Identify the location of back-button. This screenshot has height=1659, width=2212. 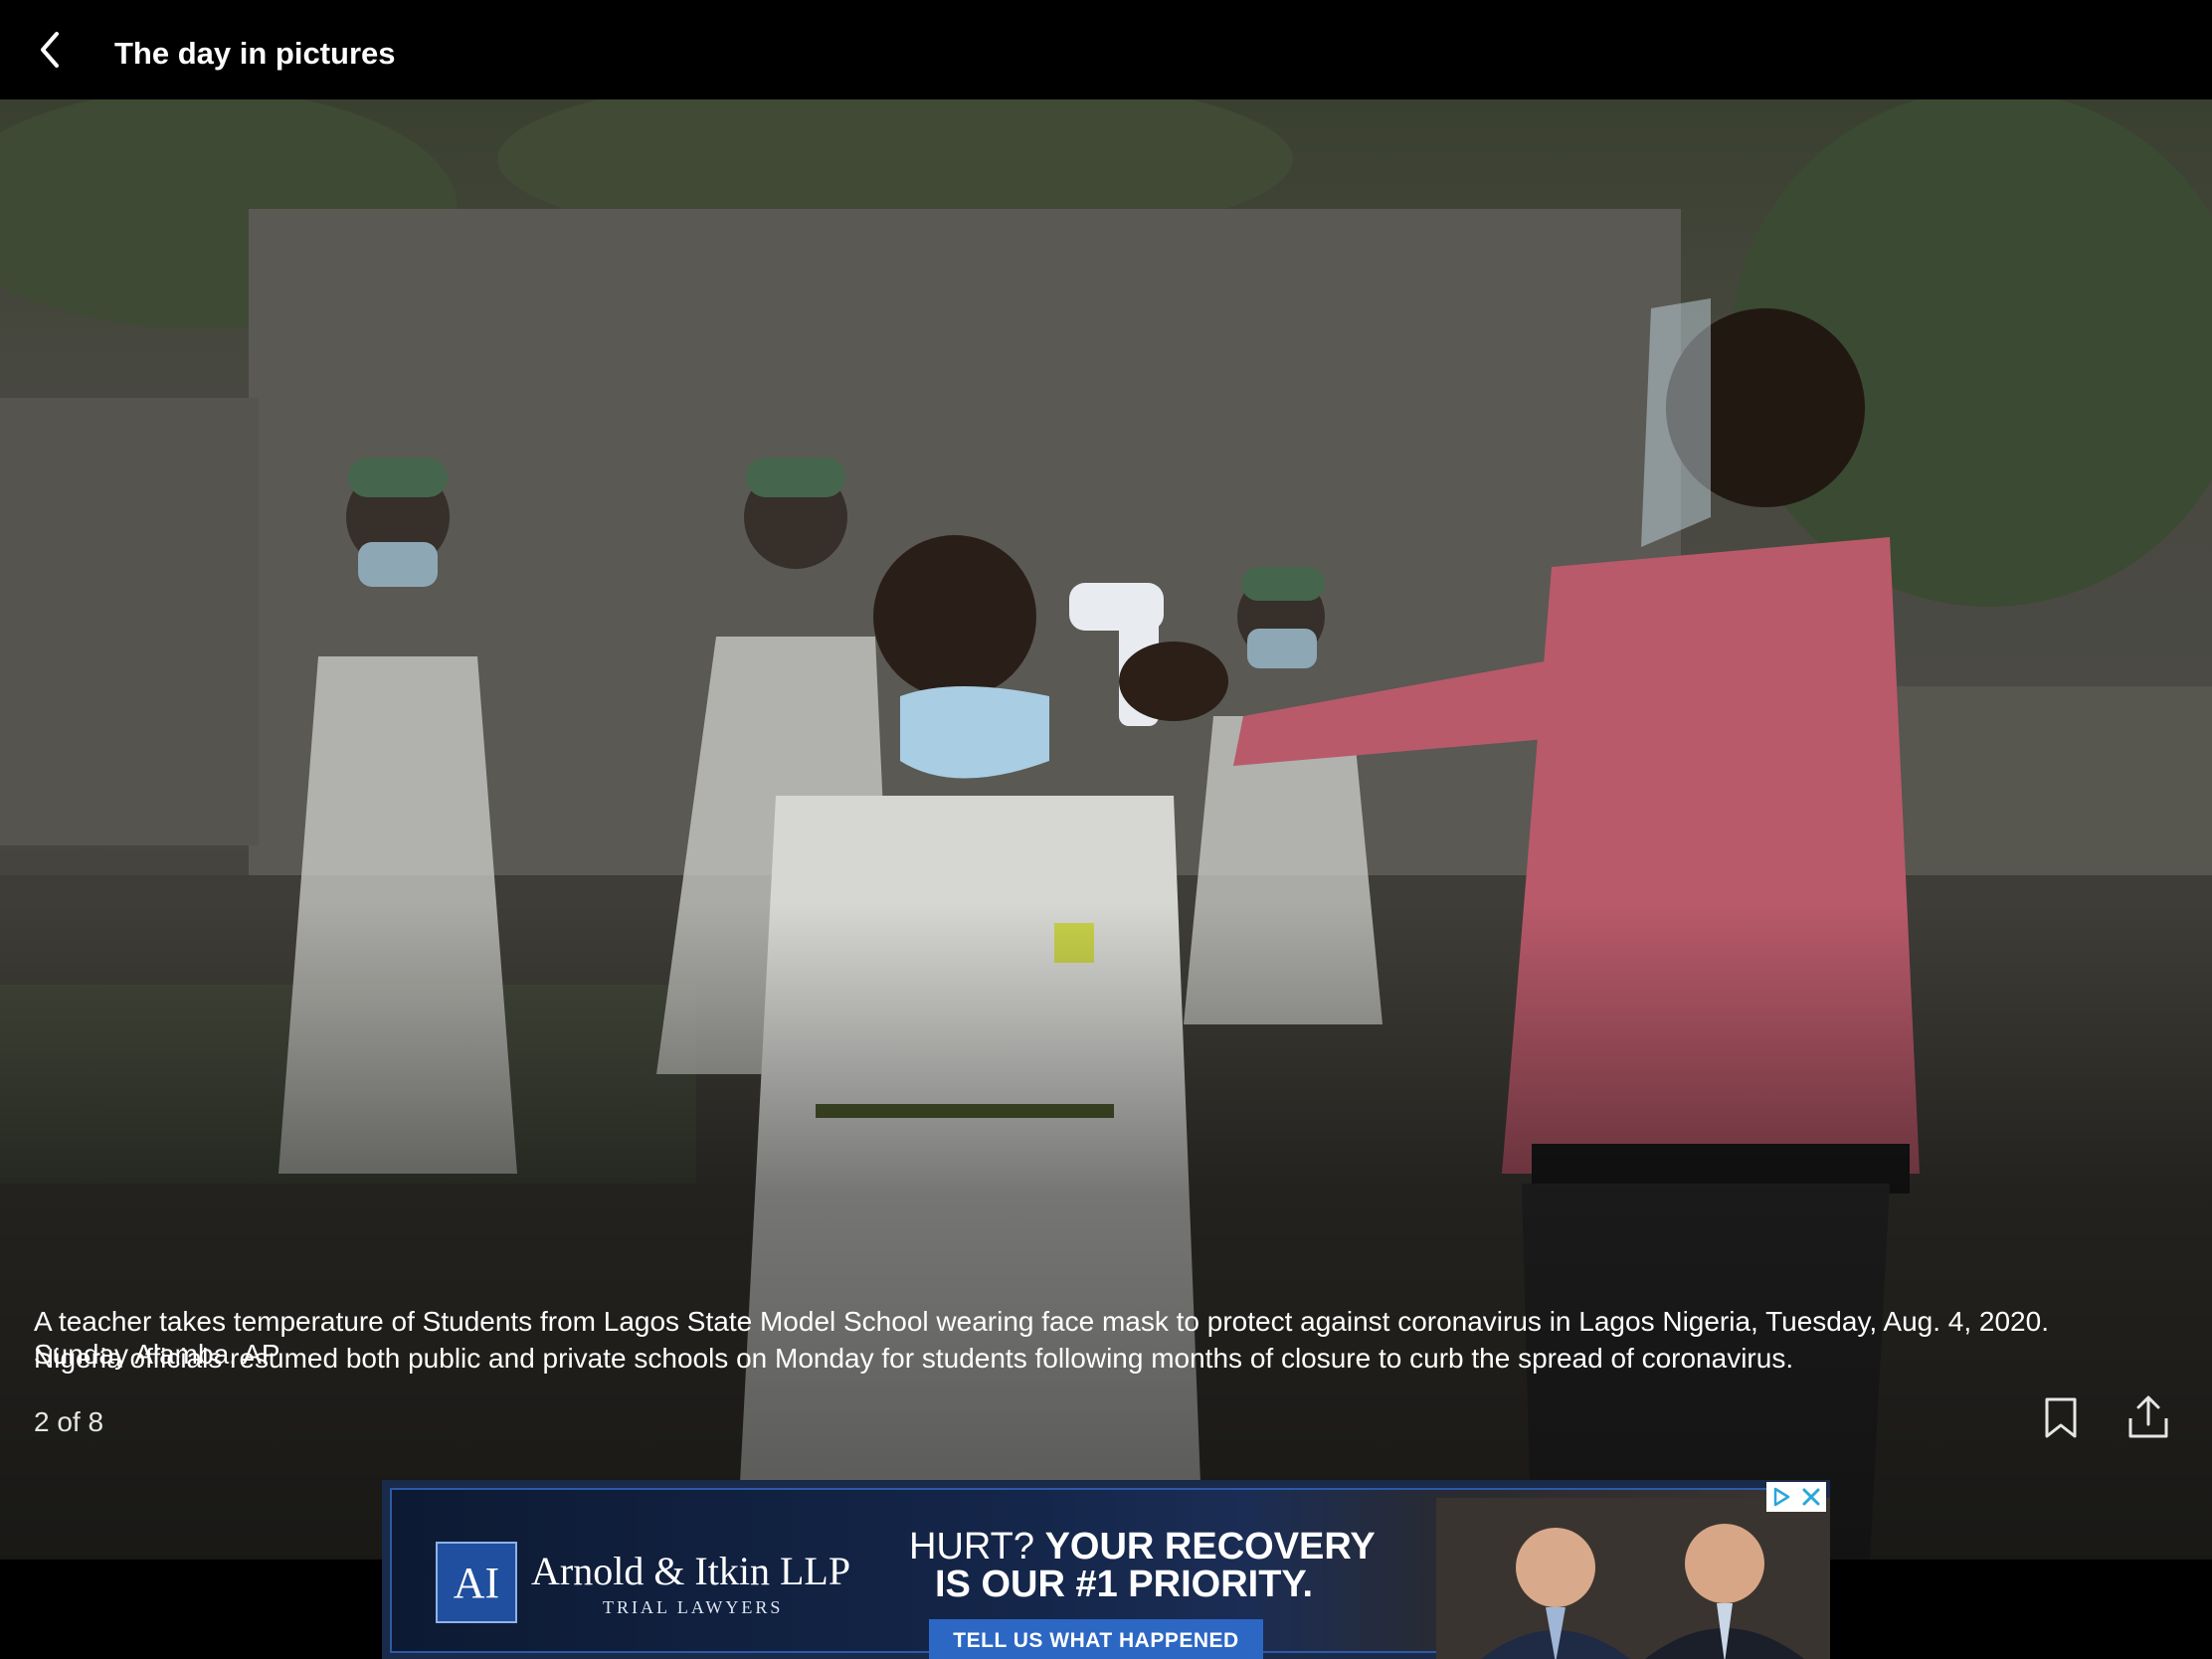
(50, 50).